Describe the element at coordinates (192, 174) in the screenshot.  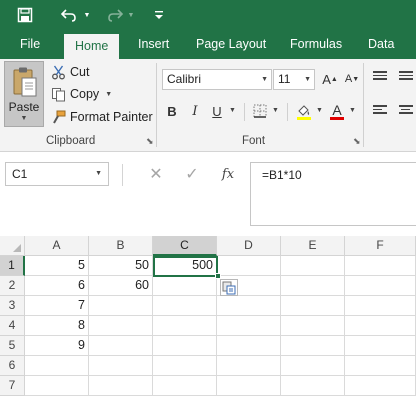
I see `enter-icon: ✓` at that location.